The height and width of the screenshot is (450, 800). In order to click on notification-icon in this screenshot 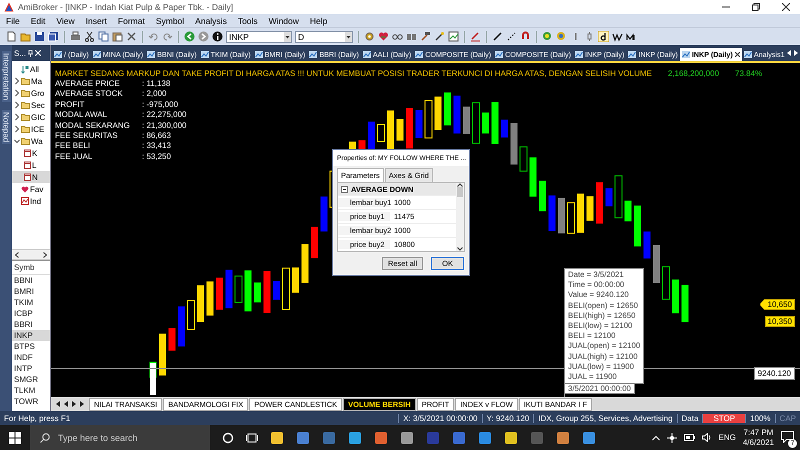, I will do `click(787, 436)`.